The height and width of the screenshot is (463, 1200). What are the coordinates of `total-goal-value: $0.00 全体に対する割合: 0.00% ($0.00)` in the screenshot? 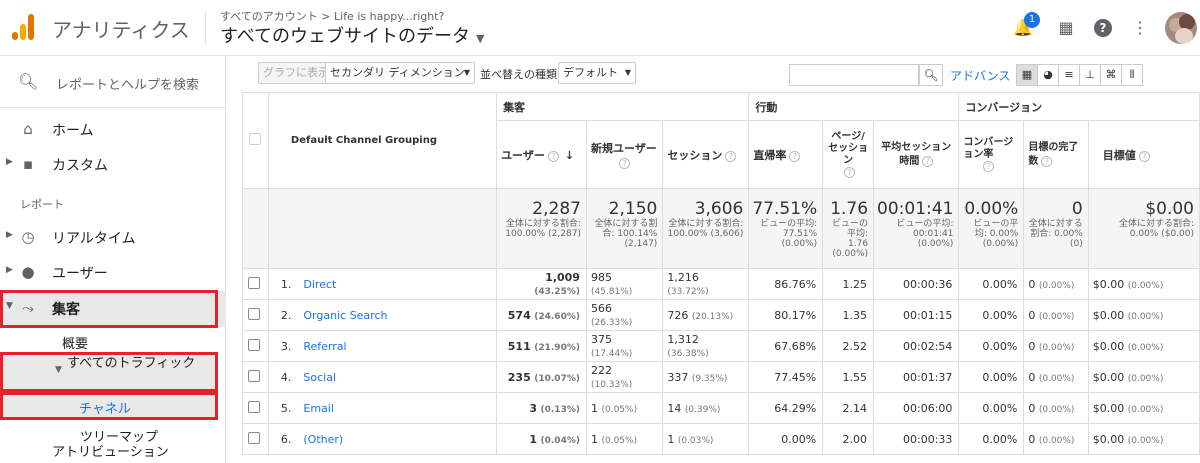 It's located at (1143, 228).